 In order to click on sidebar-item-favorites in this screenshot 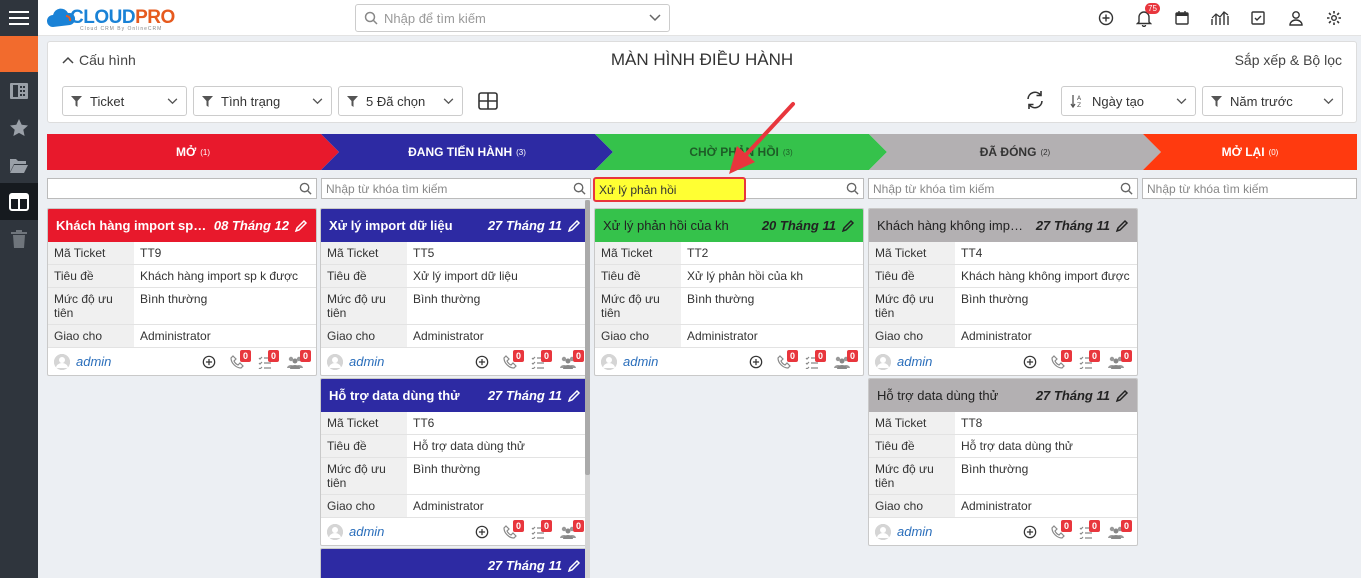, I will do `click(19, 127)`.